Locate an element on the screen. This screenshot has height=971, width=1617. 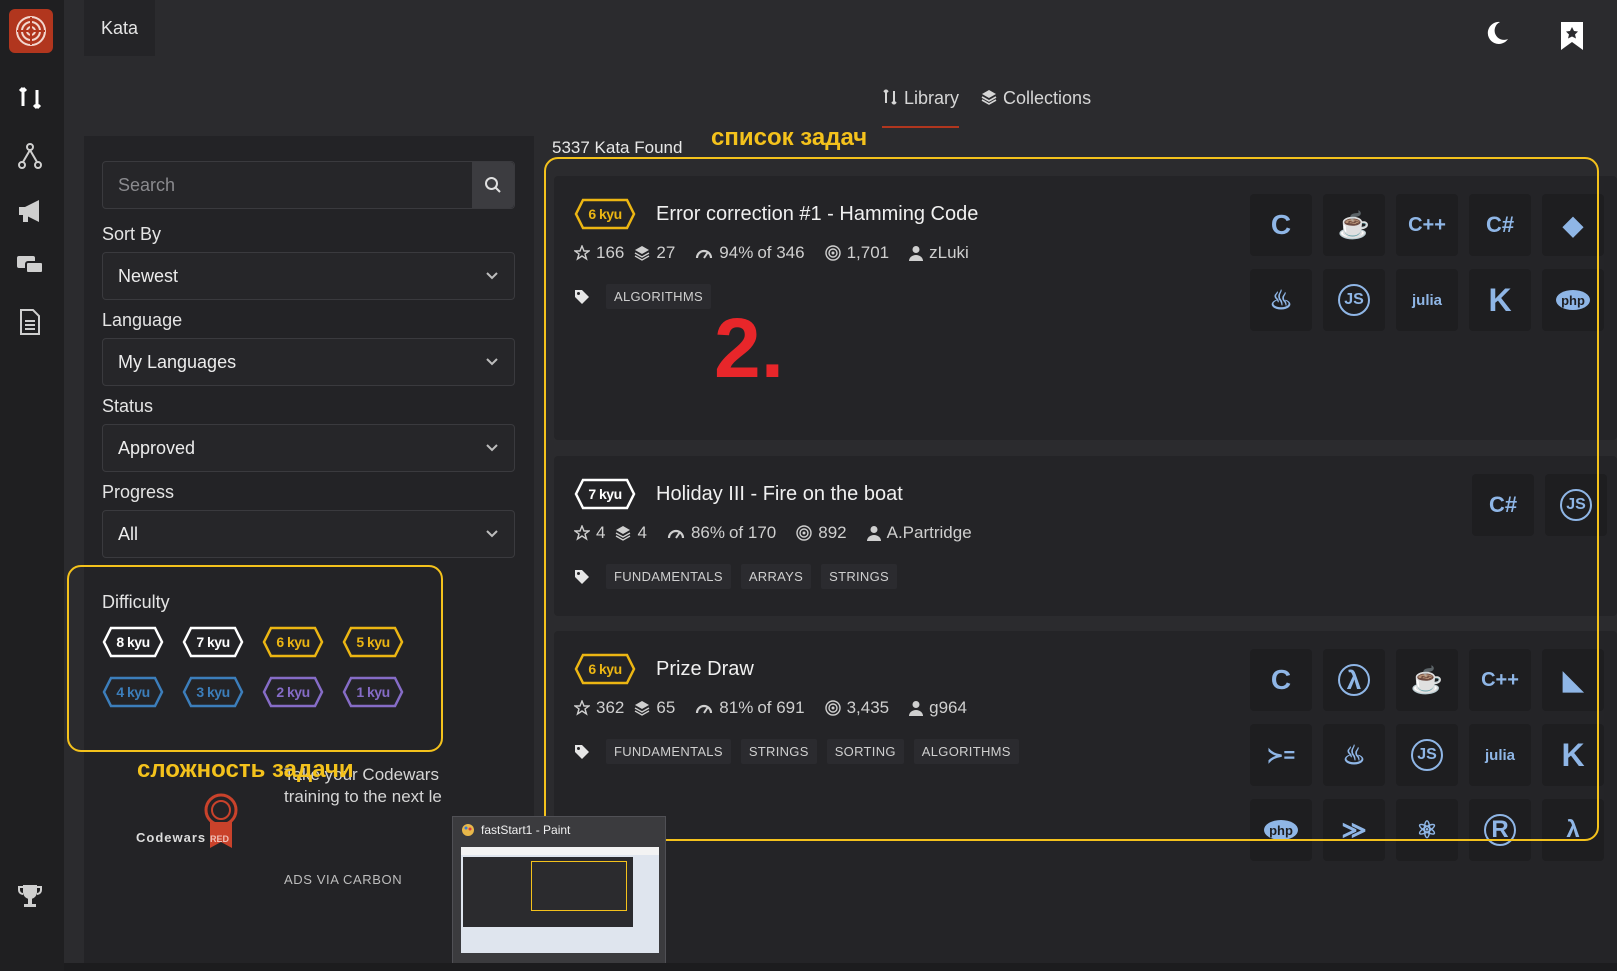
search-box is located at coordinates (308, 185).